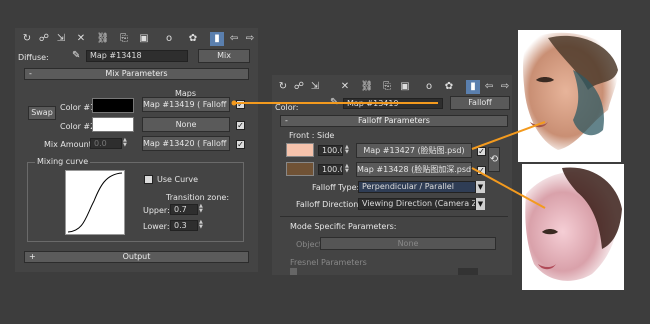  What do you see at coordinates (234, 103) in the screenshot?
I see `connector-dot` at bounding box center [234, 103].